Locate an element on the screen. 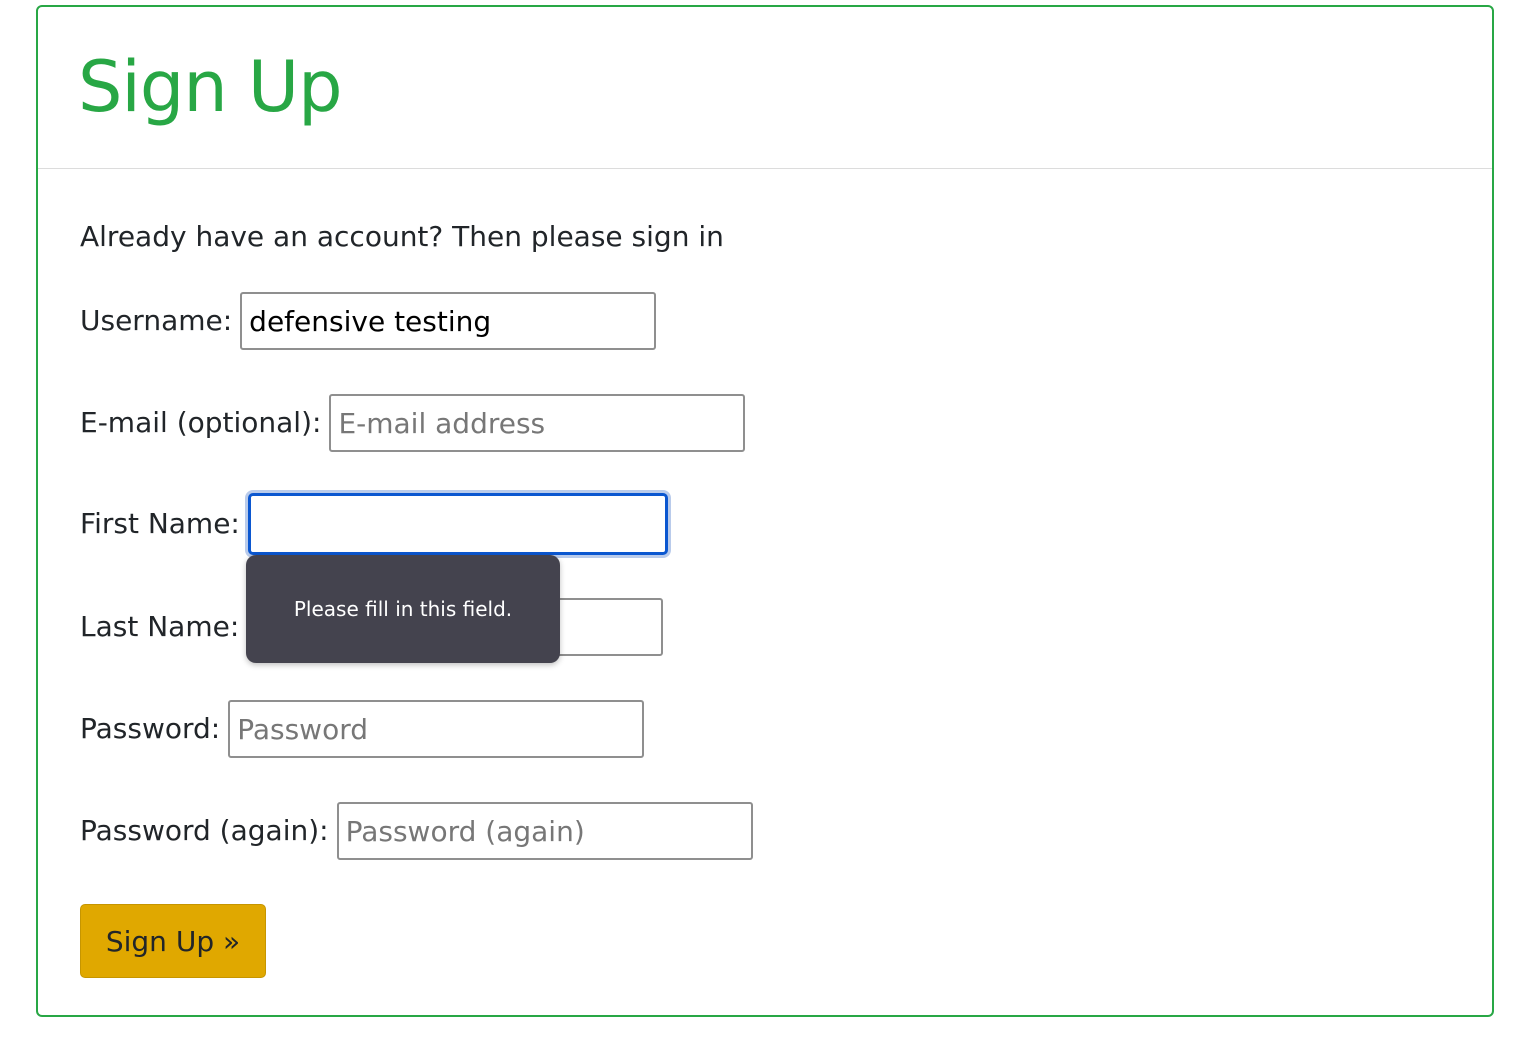 This screenshot has width=1539, height=1056. password-row: Password: is located at coordinates (362, 729).